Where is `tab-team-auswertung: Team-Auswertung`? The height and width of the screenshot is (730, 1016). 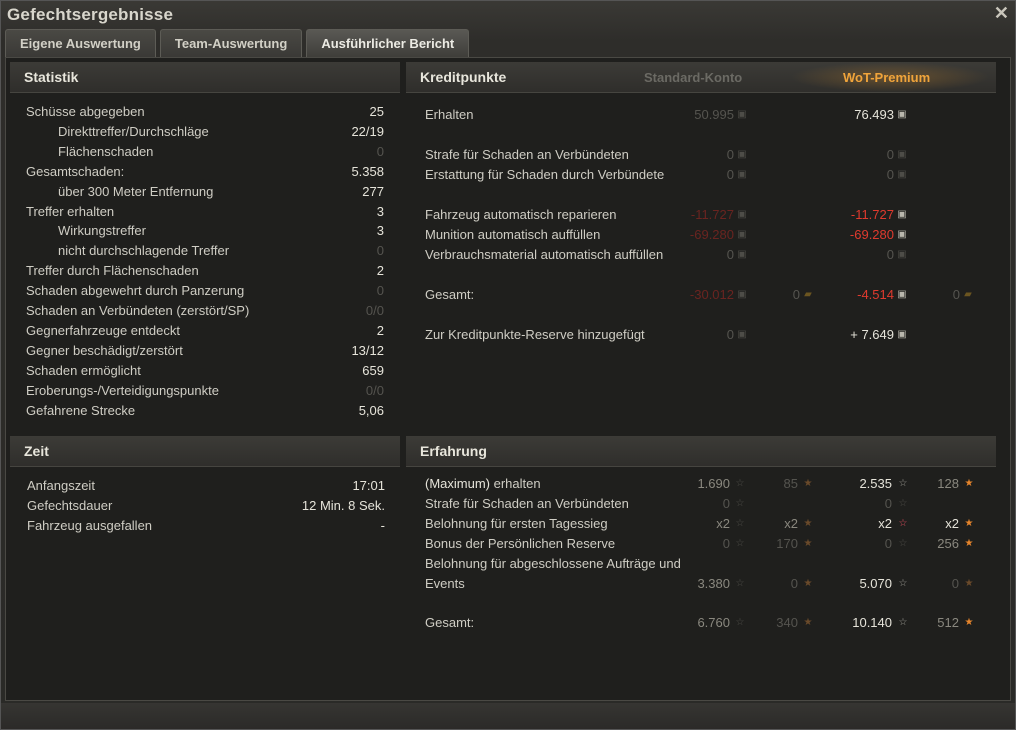
tab-team-auswertung: Team-Auswertung is located at coordinates (231, 43).